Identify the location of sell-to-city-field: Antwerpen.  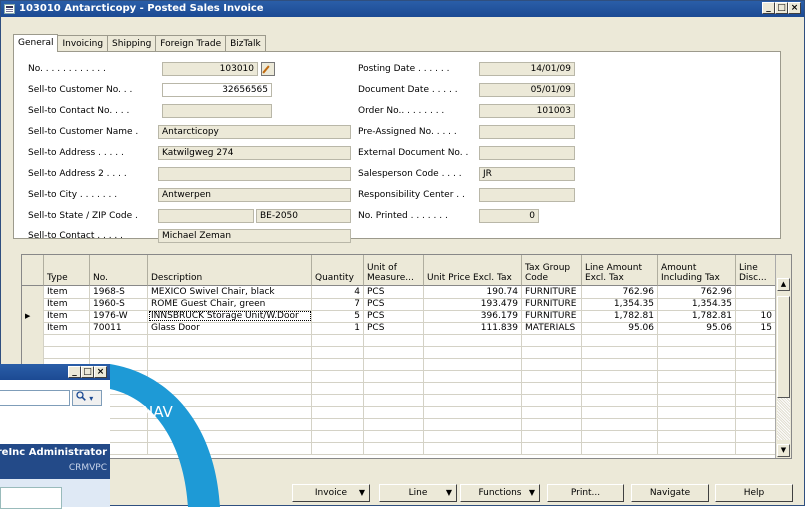
(254, 195).